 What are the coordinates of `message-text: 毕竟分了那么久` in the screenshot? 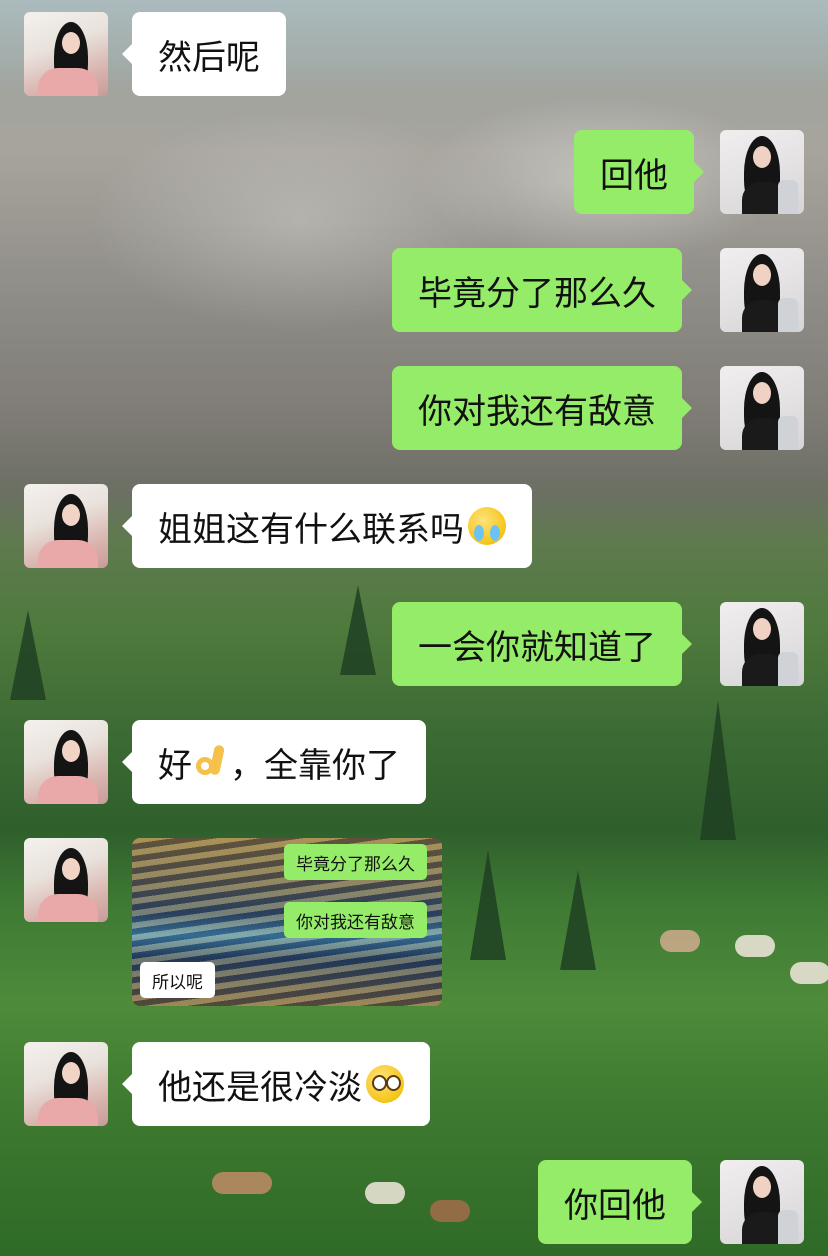 It's located at (537, 293).